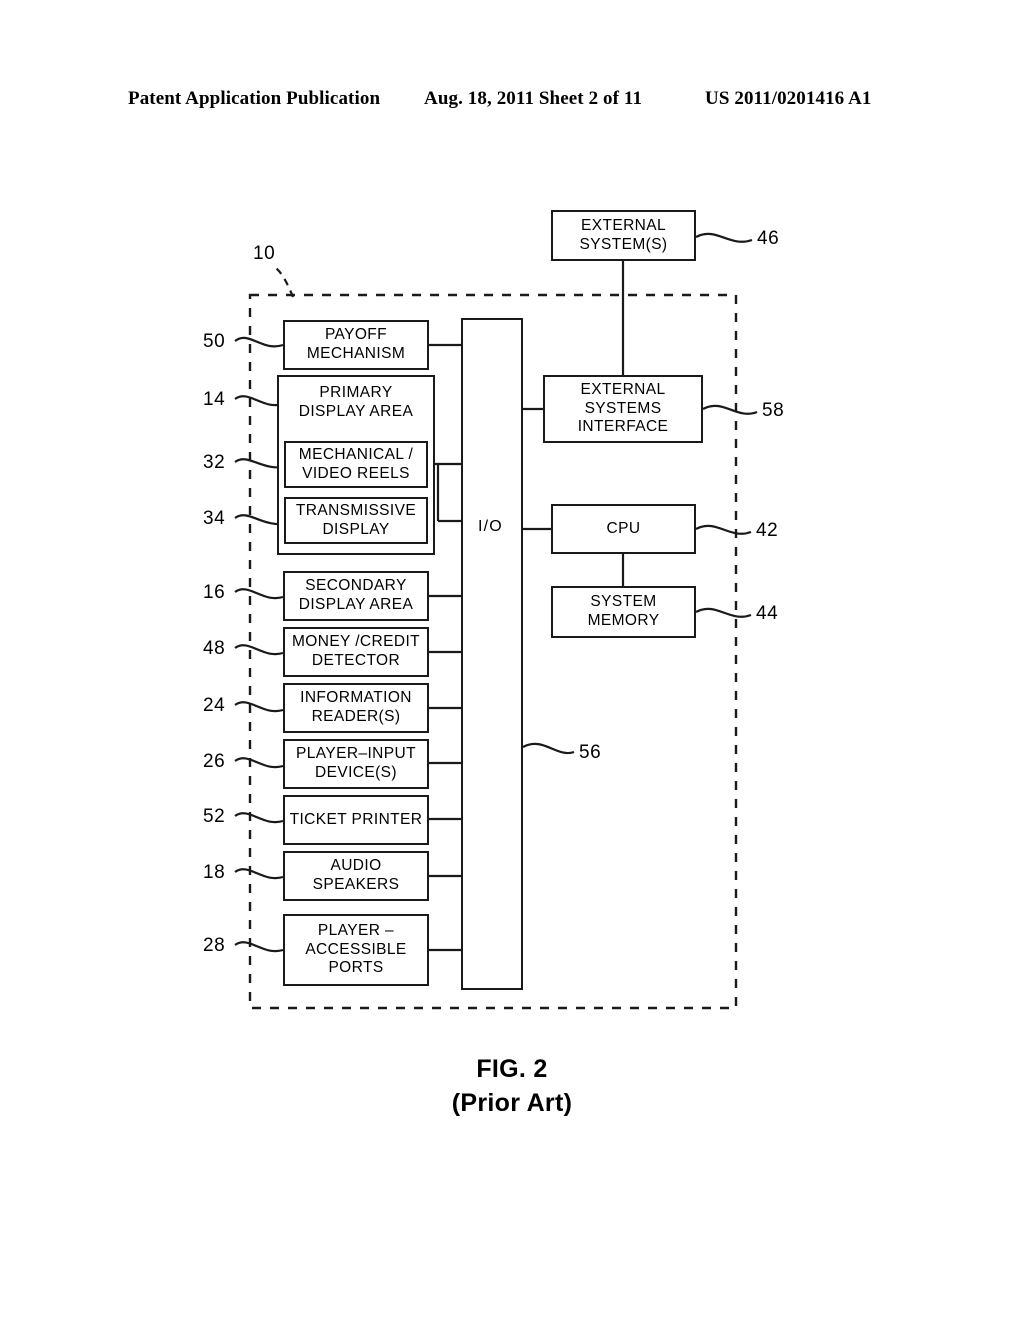  I want to click on node-transmissive-display: TRANSMISSIVE DISPLAY, so click(356, 520).